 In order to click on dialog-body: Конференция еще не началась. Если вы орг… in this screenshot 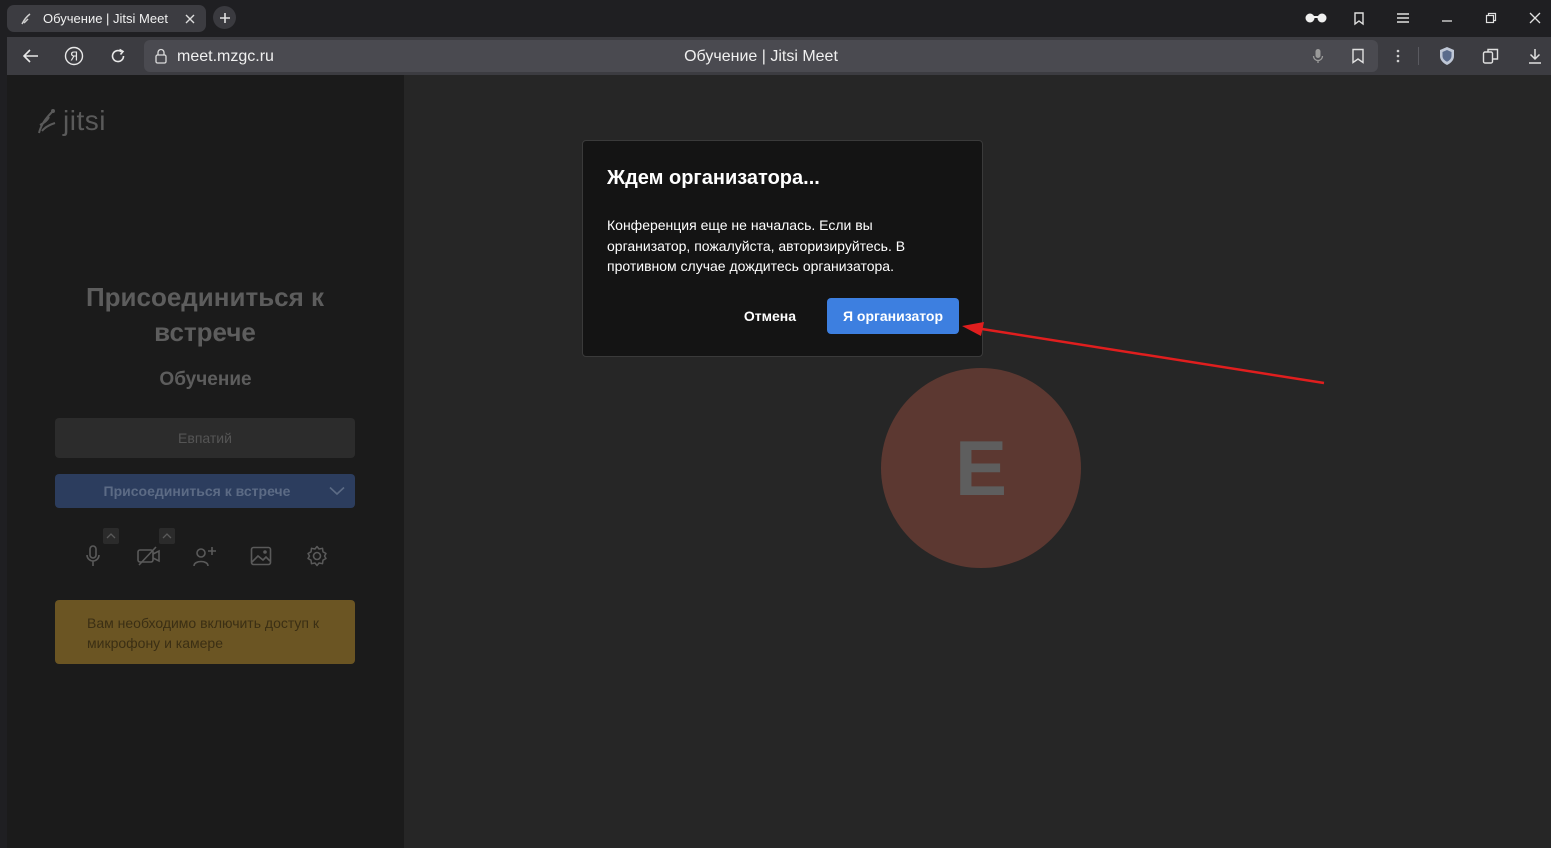, I will do `click(756, 245)`.